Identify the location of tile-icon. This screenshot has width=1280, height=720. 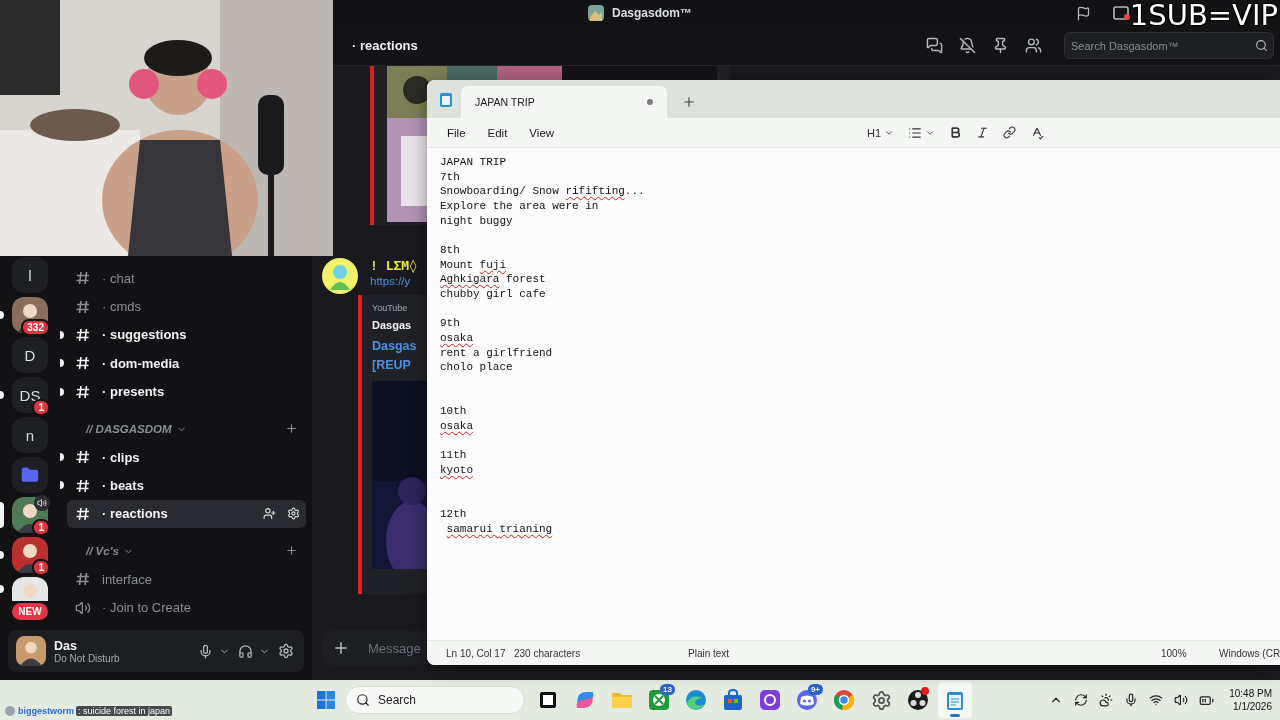
(659, 700).